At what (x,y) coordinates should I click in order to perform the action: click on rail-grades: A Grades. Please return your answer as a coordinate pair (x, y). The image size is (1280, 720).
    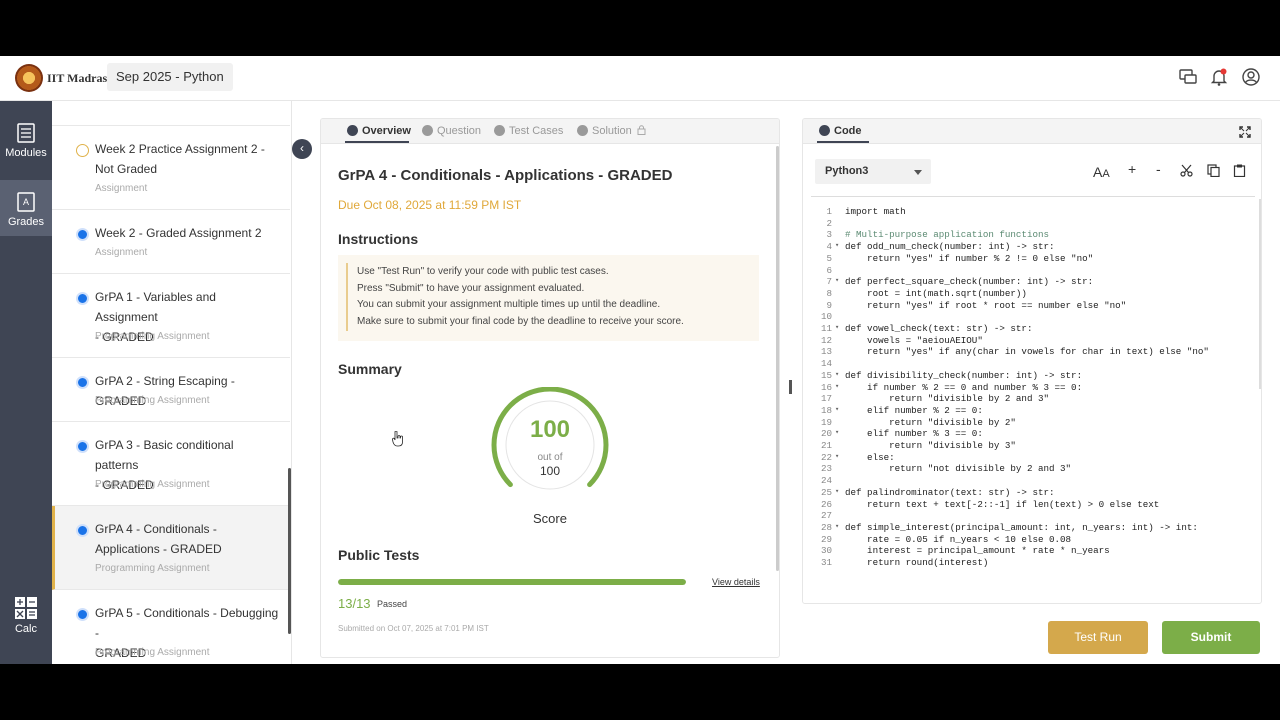
    Looking at the image, I should click on (26, 208).